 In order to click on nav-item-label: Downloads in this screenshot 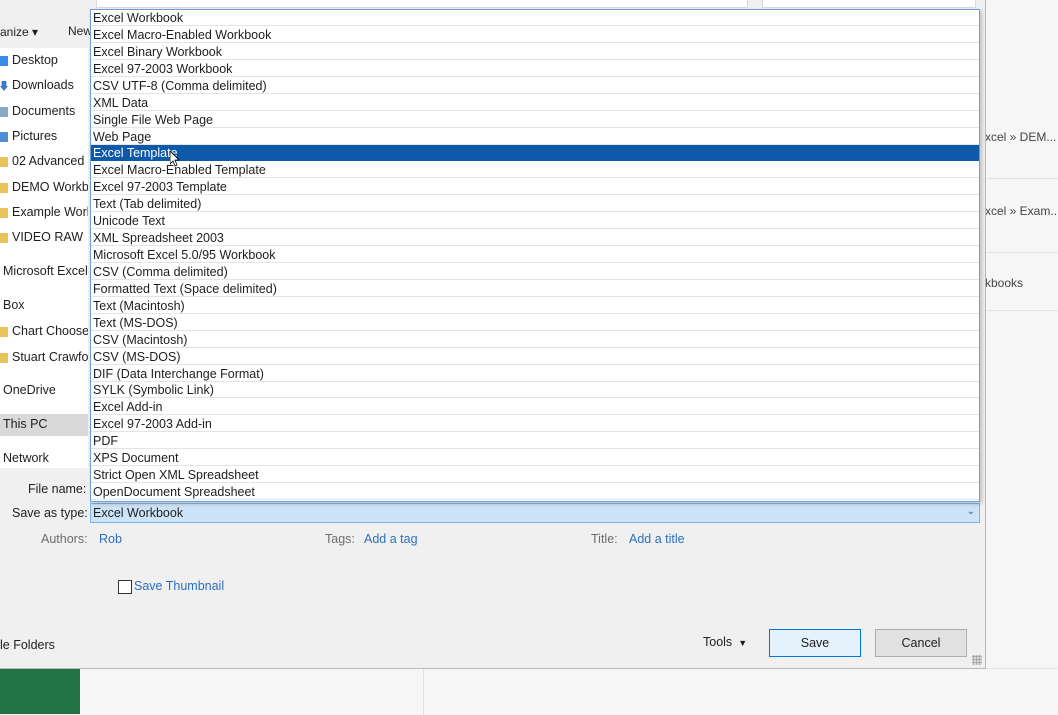, I will do `click(43, 85)`.